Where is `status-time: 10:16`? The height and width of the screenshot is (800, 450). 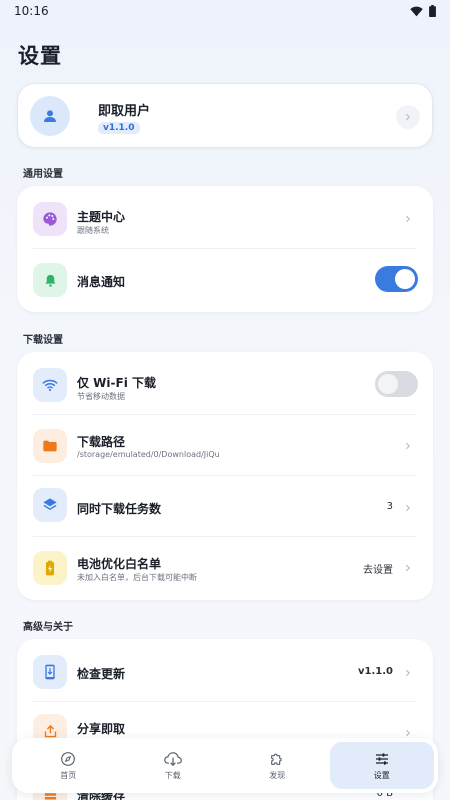 status-time: 10:16 is located at coordinates (31, 11).